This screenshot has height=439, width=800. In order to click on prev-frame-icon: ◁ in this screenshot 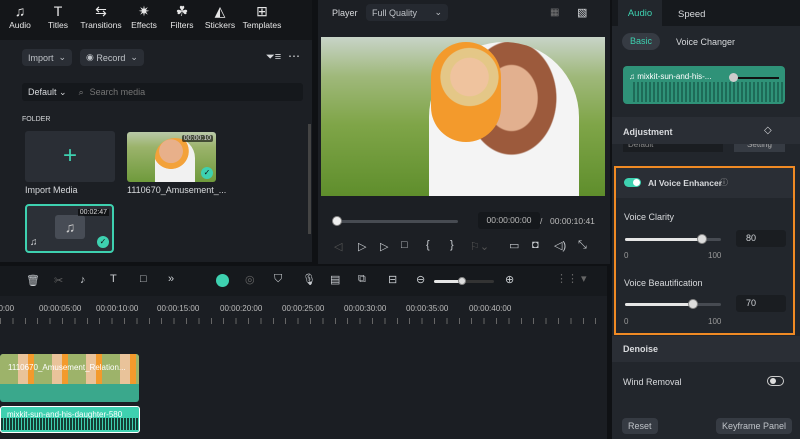, I will do `click(338, 246)`.